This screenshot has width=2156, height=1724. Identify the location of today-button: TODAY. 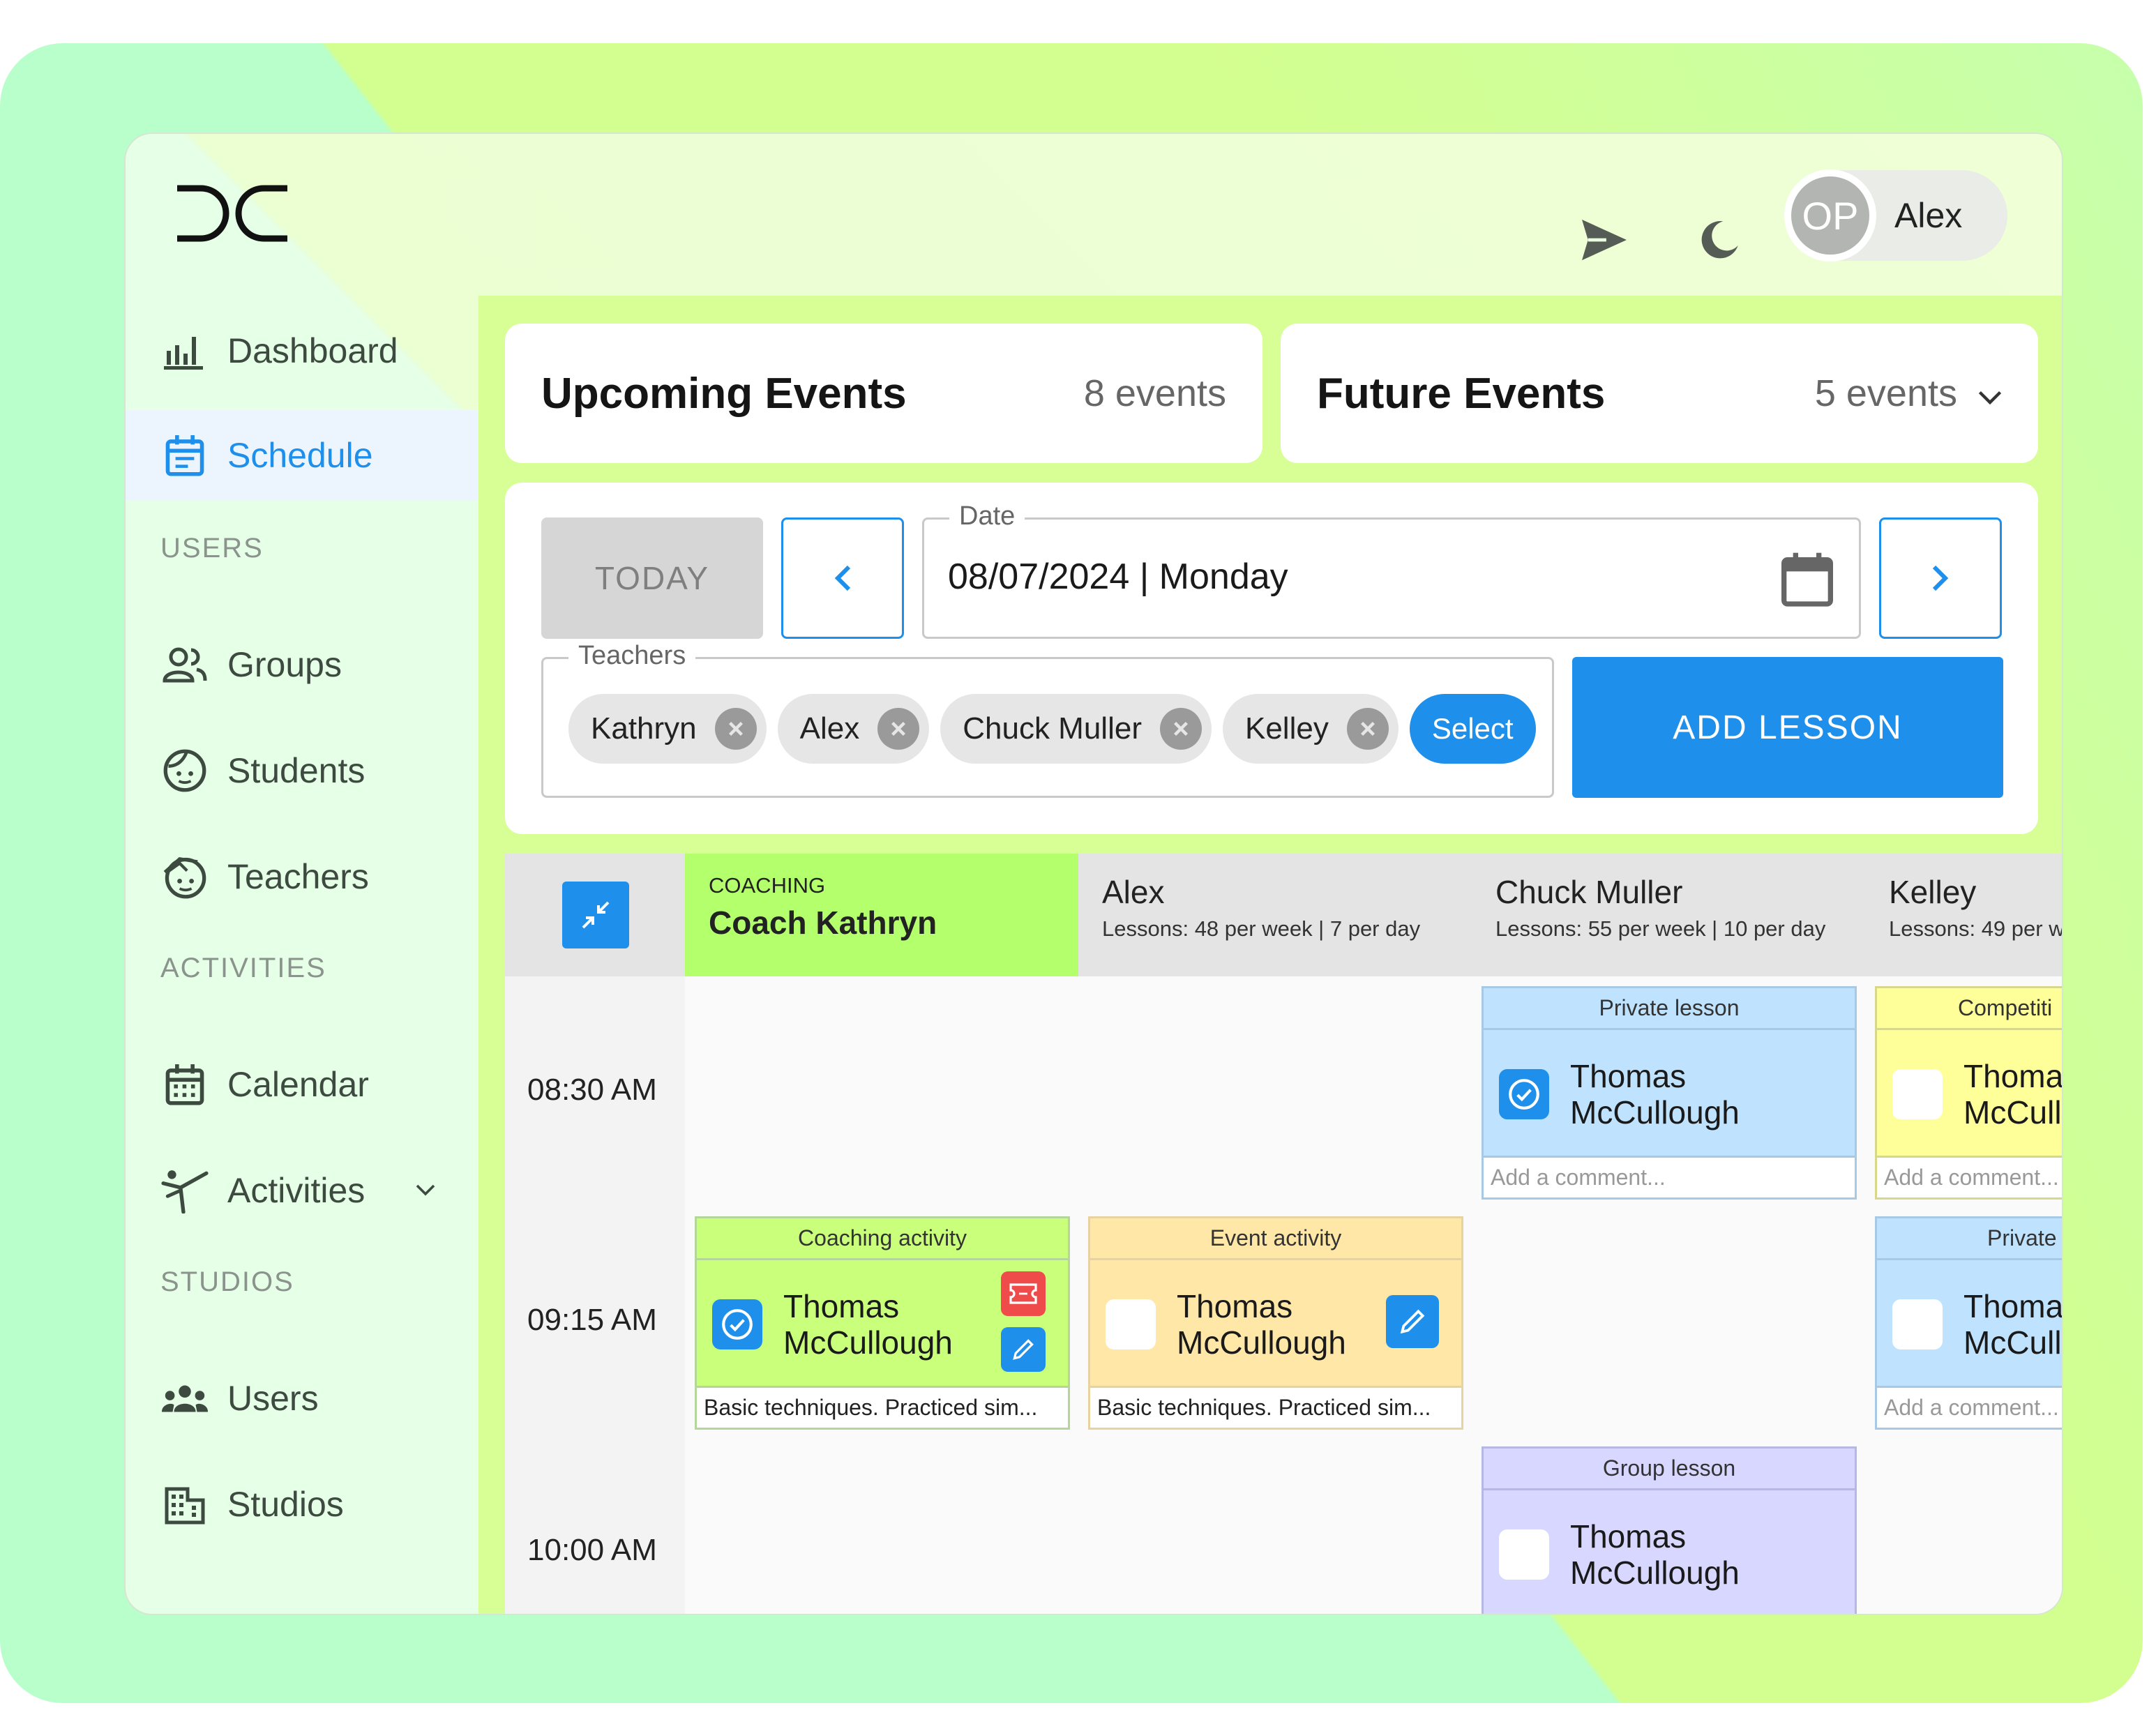
(652, 578).